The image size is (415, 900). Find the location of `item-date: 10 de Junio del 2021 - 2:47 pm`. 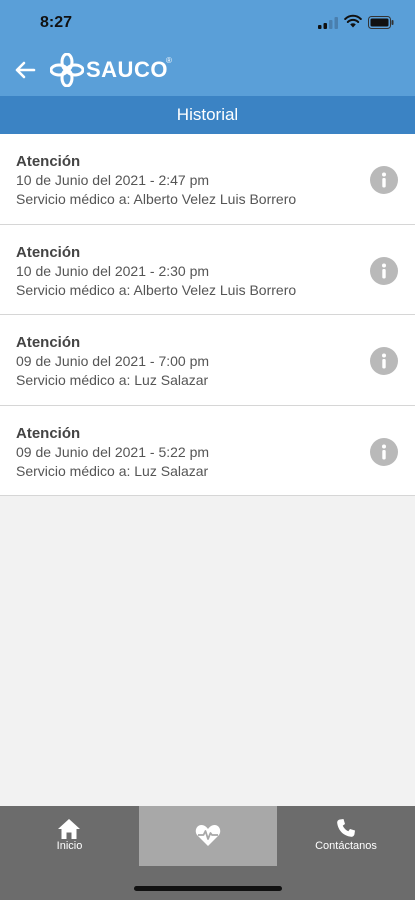

item-date: 10 de Junio del 2021 - 2:47 pm is located at coordinates (113, 180).